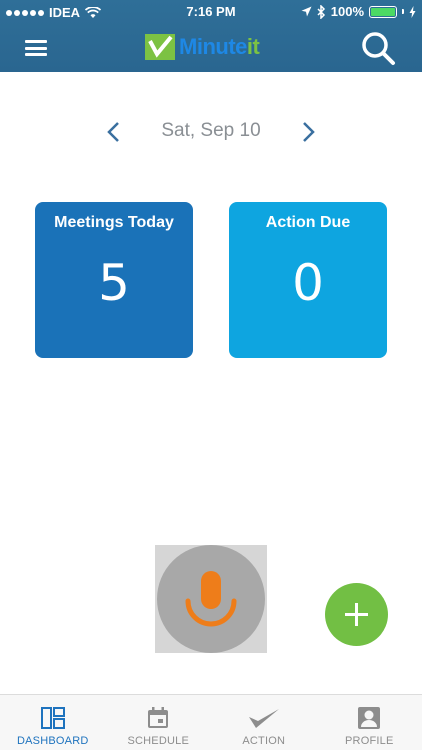  I want to click on status-right: 100%, so click(358, 11).